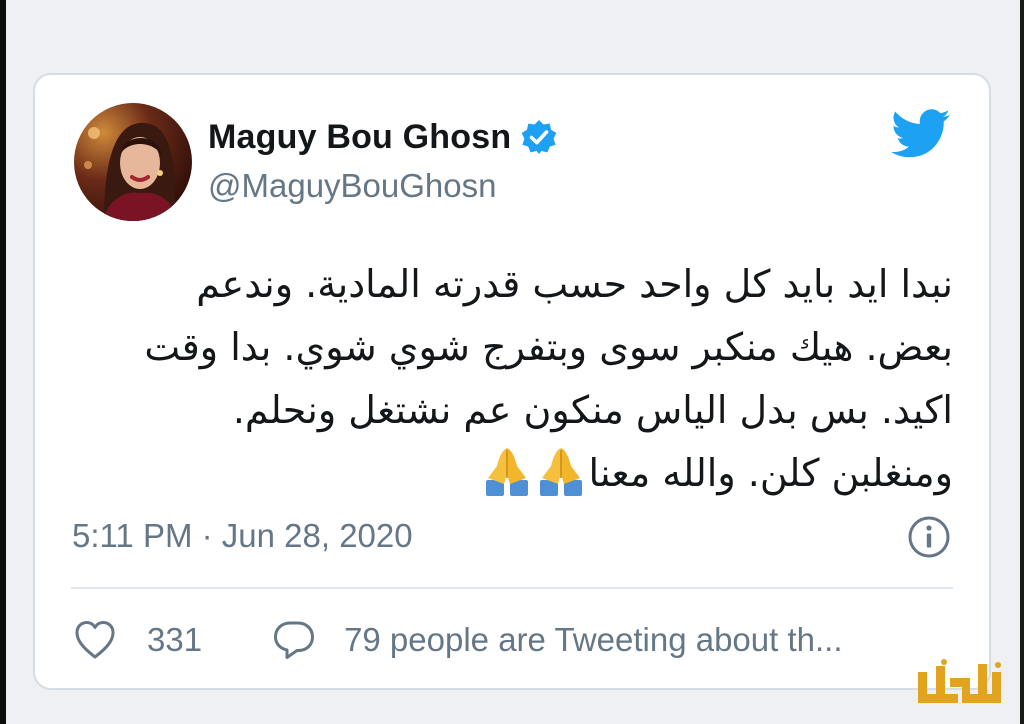  I want to click on left-edge-border, so click(3, 362).